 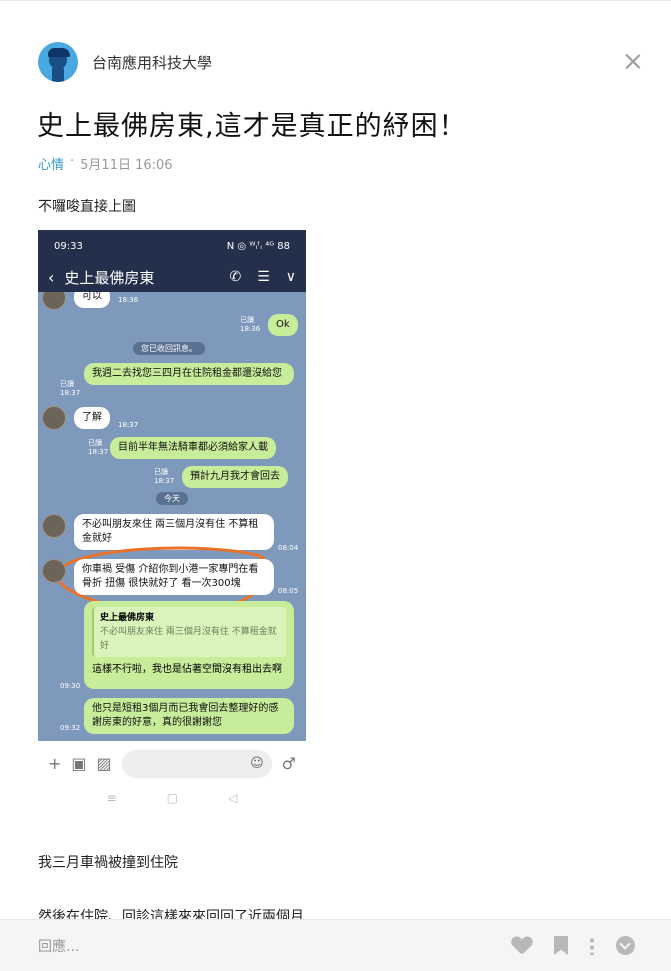 What do you see at coordinates (288, 763) in the screenshot?
I see `microphone-icon: ♂` at bounding box center [288, 763].